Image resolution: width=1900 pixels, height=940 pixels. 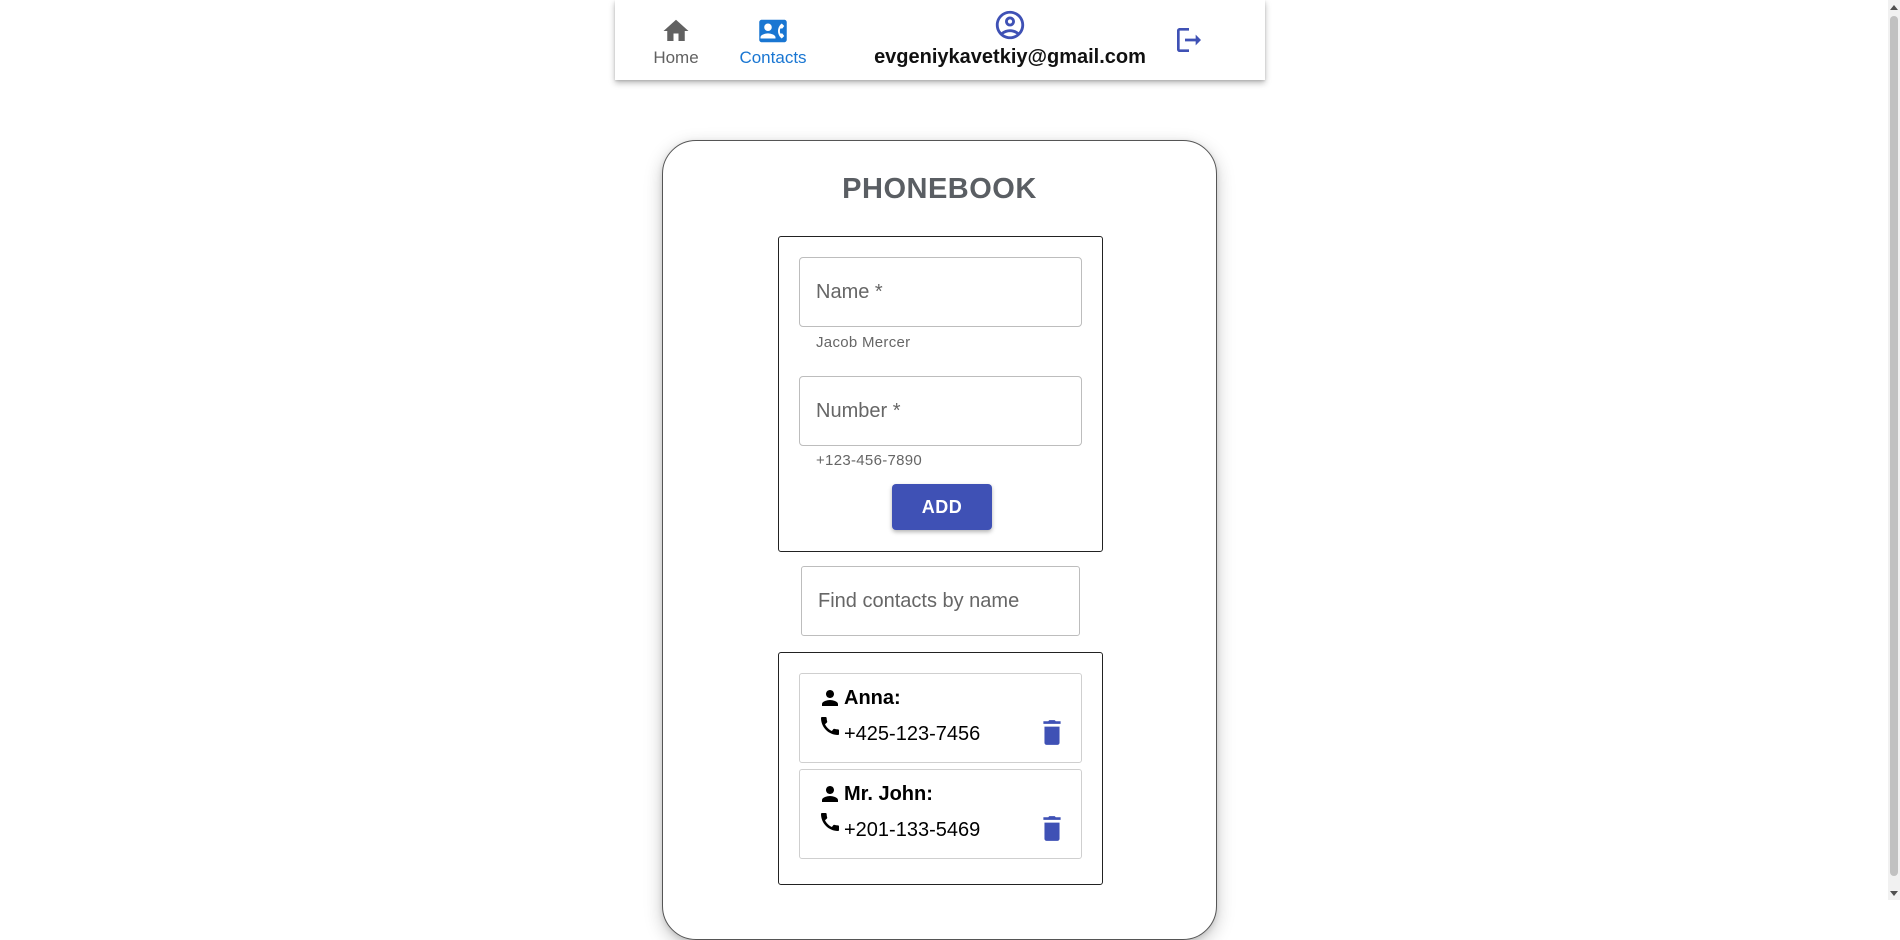 I want to click on nav-home-link: Home, so click(x=676, y=42).